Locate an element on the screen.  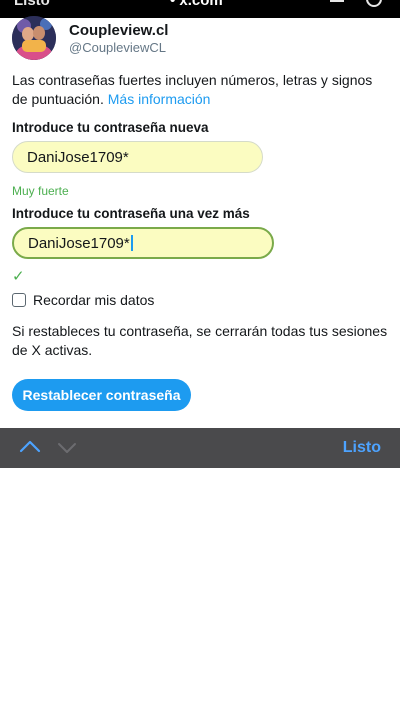
browser-status-bar: Listo • x.com is located at coordinates (200, 9).